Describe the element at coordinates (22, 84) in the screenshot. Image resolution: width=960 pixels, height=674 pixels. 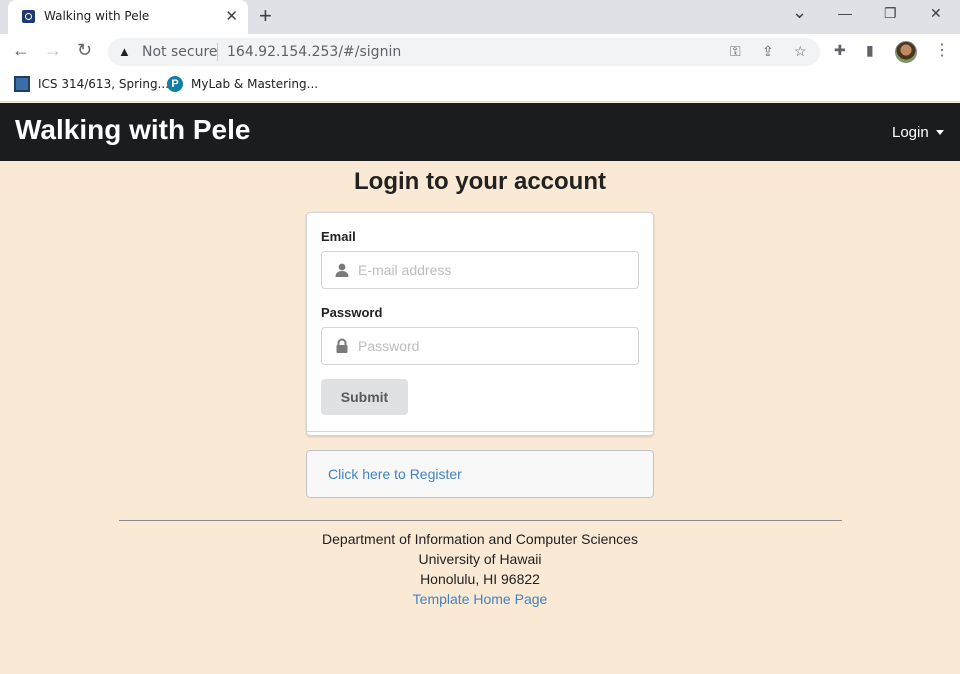
I see `bookmark-square-icon` at that location.